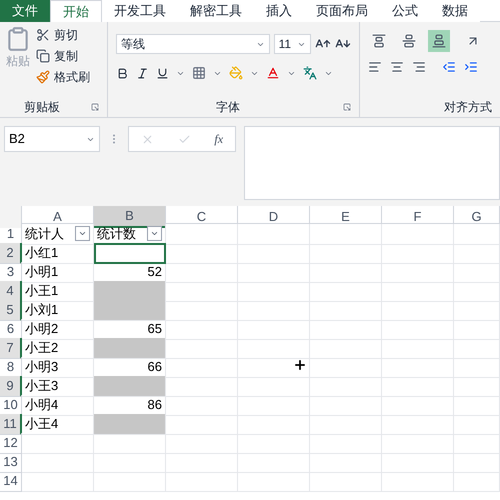  Describe the element at coordinates (66, 56) in the screenshot. I see `copy-button: 复制` at that location.